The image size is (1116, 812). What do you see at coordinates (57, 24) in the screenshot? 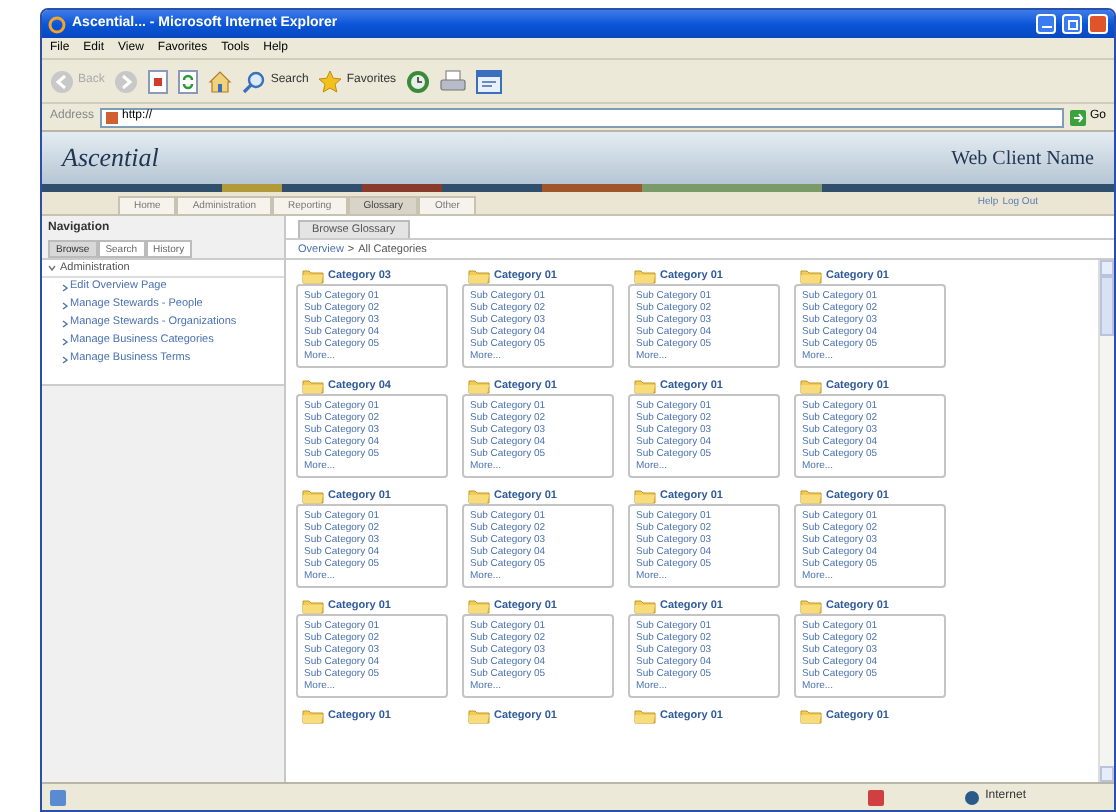
I see `browser-icon` at bounding box center [57, 24].